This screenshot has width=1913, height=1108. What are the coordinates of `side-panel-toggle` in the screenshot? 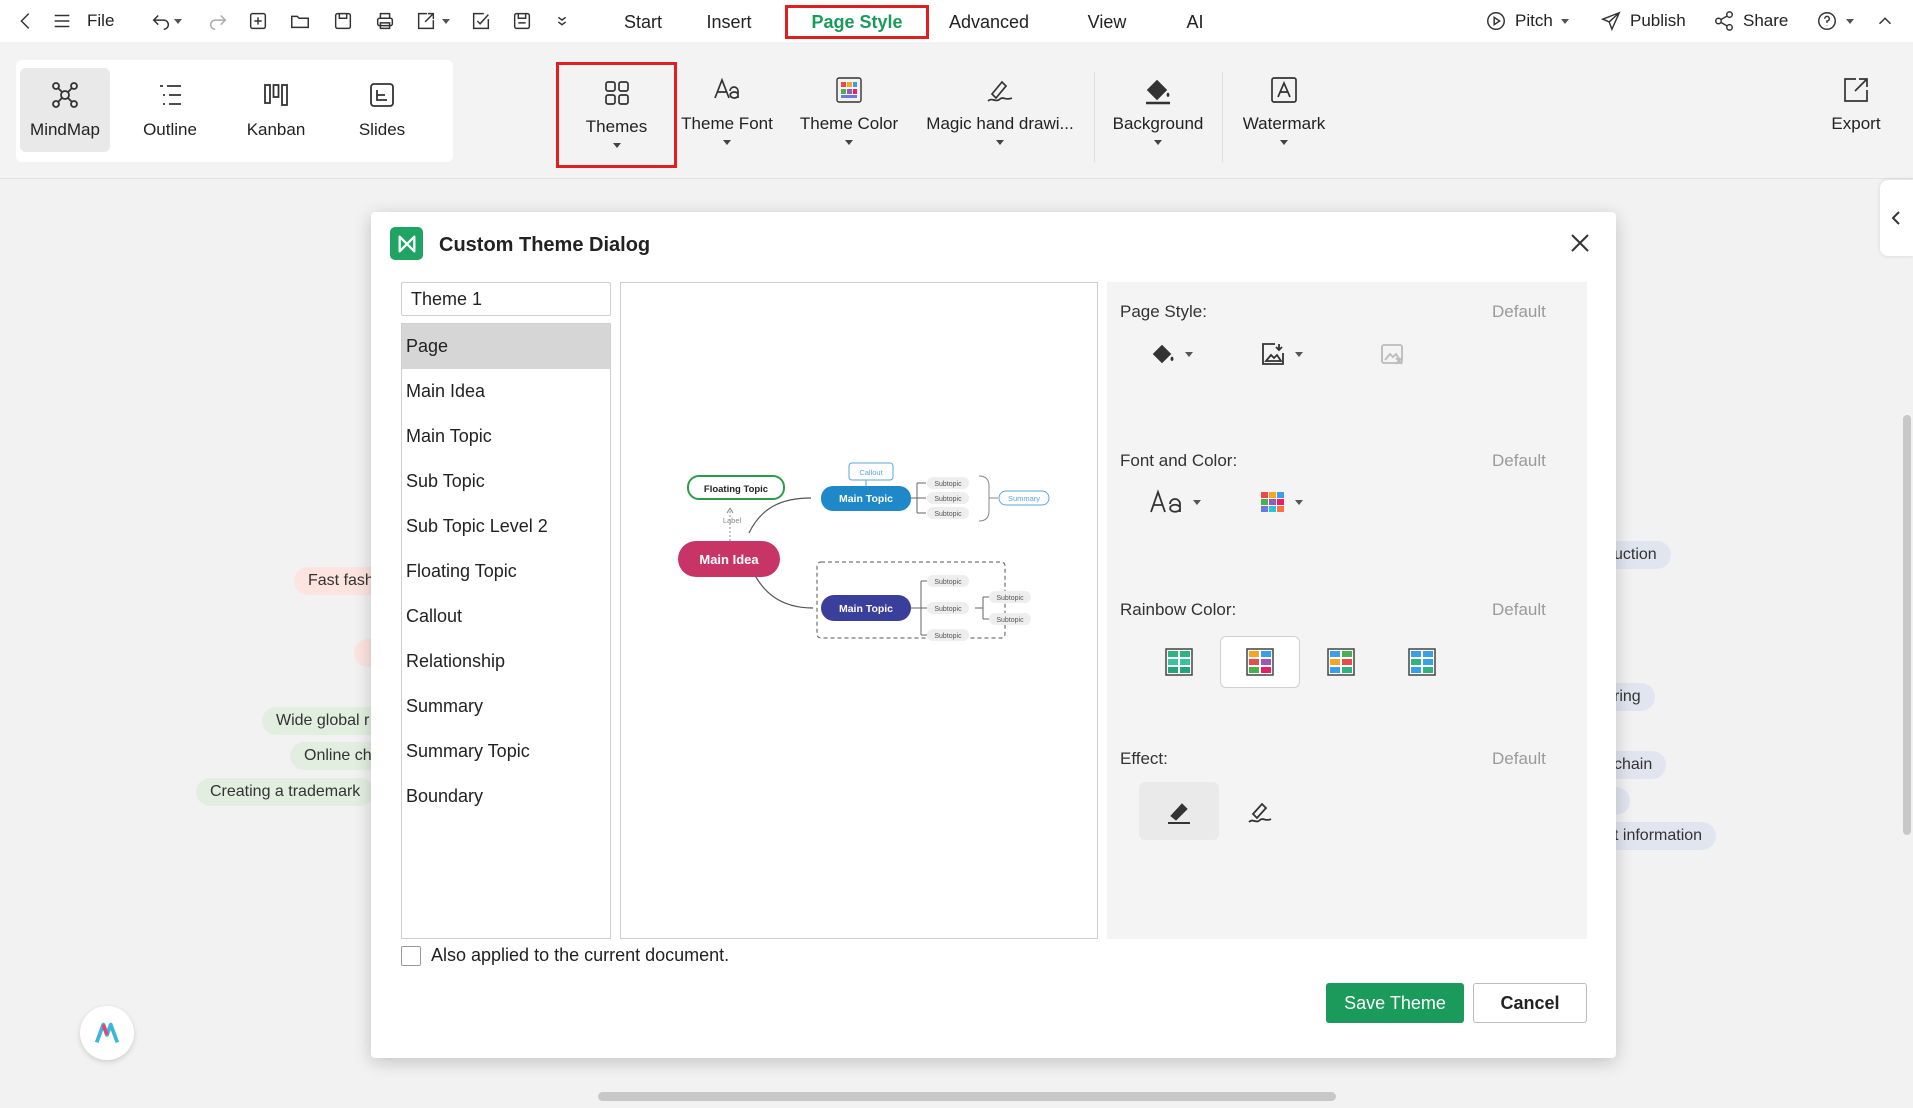 It's located at (1896, 218).